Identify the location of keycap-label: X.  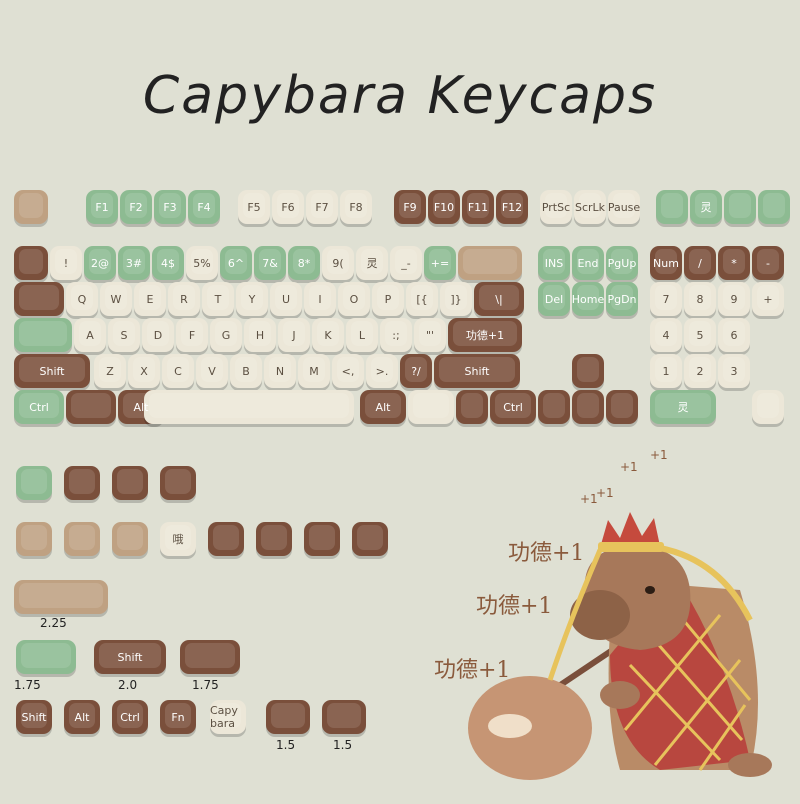
(144, 371).